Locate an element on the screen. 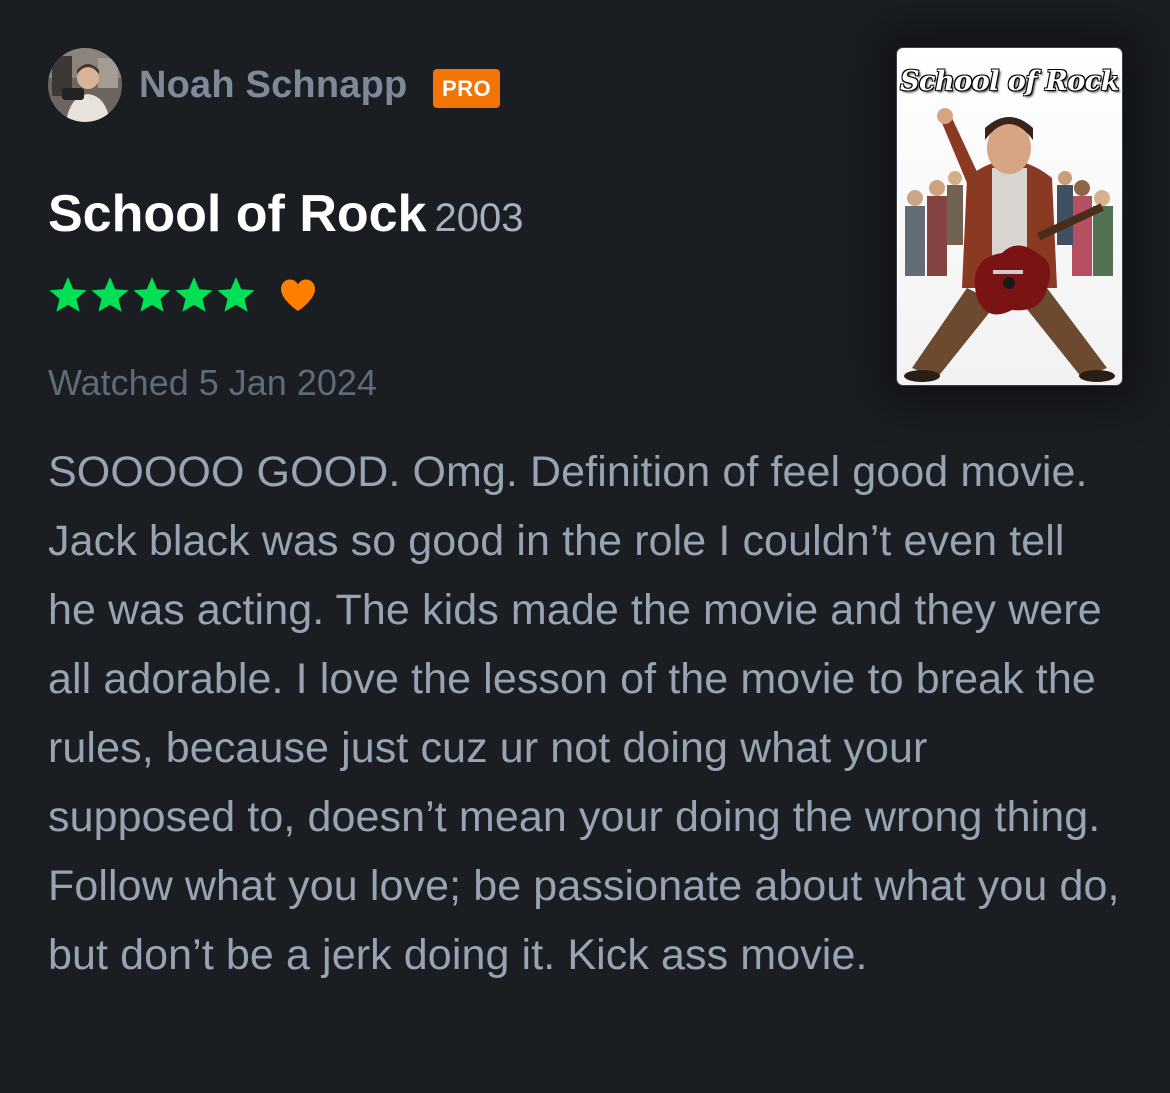  poster-title: School of Rock is located at coordinates (1009, 81).